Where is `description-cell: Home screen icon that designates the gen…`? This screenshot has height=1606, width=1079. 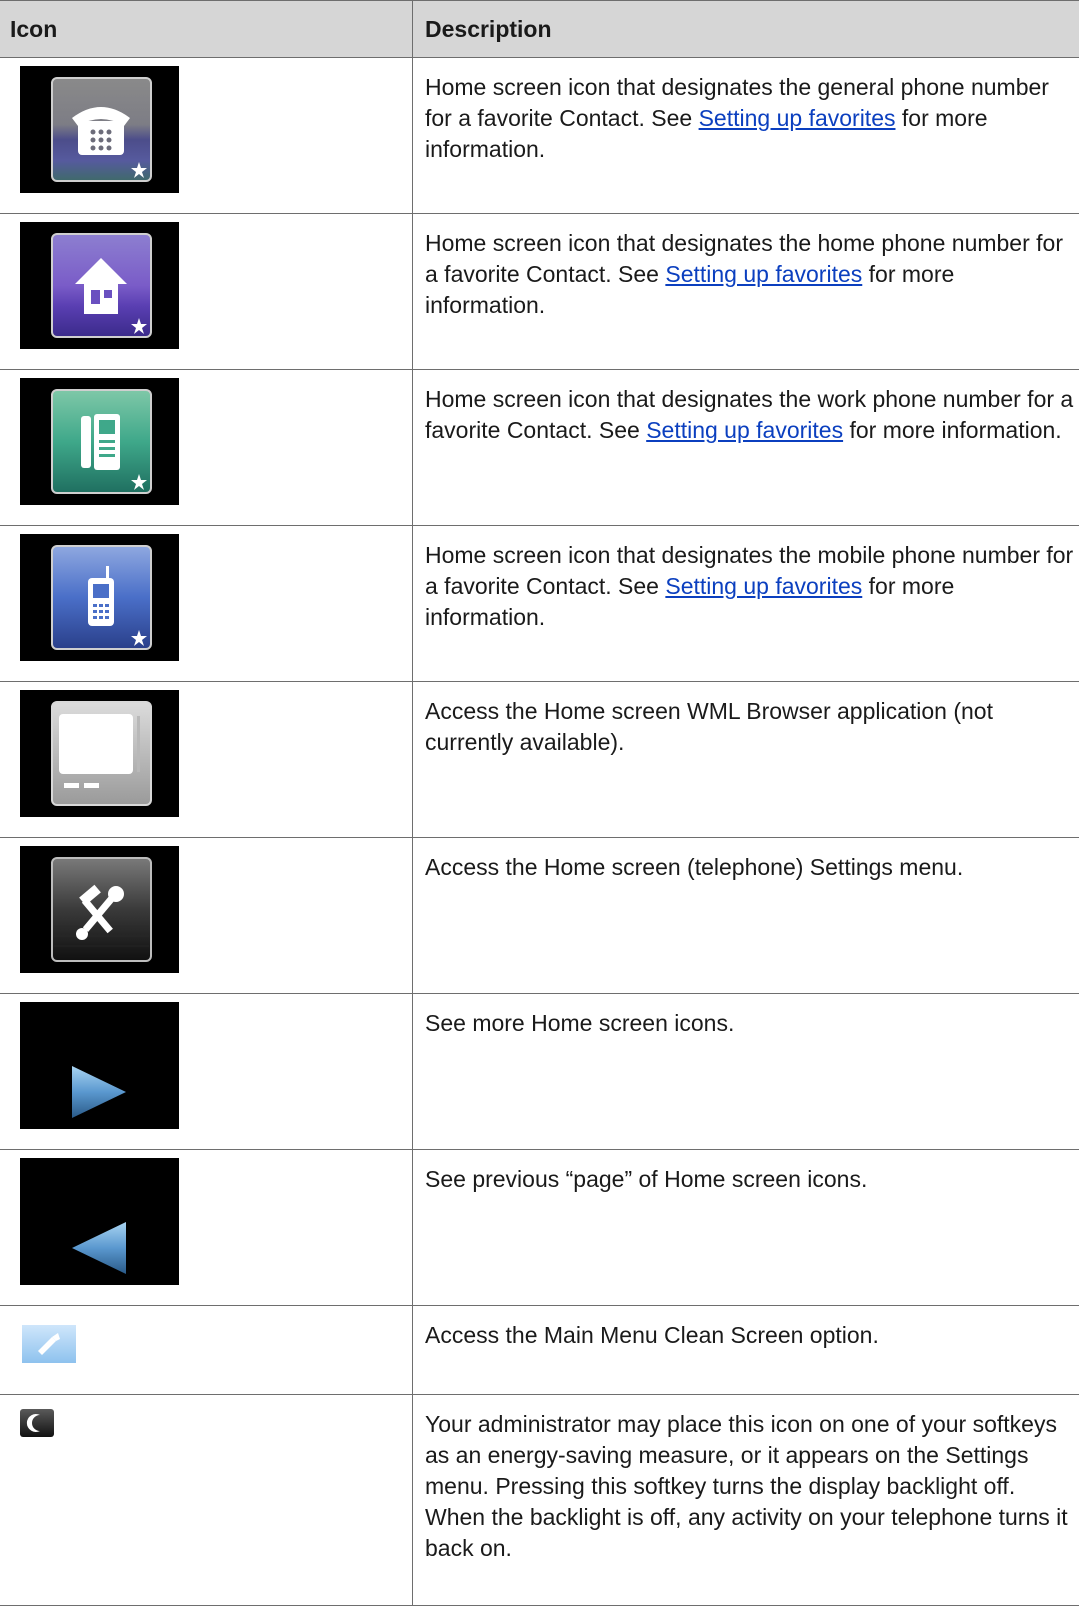 description-cell: Home screen icon that designates the gen… is located at coordinates (746, 136).